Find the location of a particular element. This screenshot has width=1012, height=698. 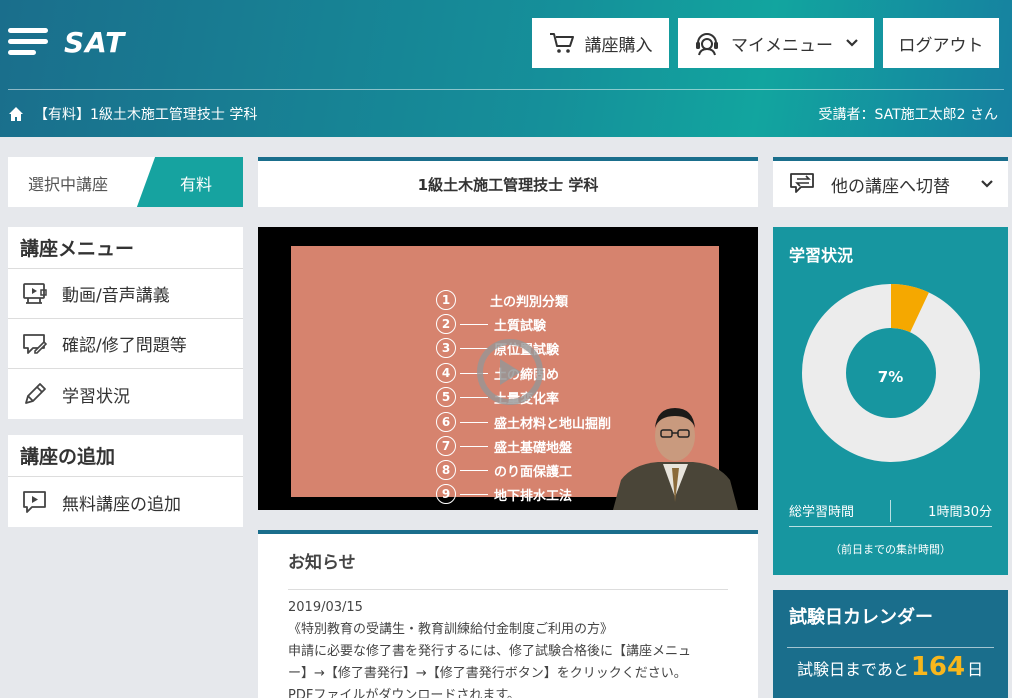

learning-status-title: 学習状況 is located at coordinates (821, 255).